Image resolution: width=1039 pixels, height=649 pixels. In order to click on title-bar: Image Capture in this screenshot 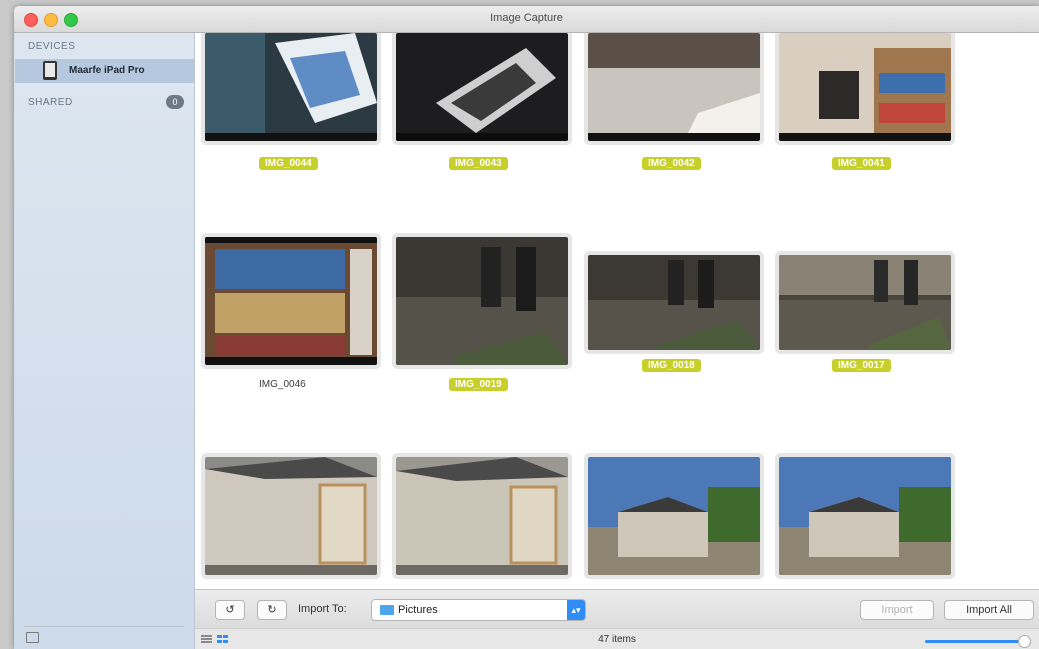, I will do `click(526, 19)`.